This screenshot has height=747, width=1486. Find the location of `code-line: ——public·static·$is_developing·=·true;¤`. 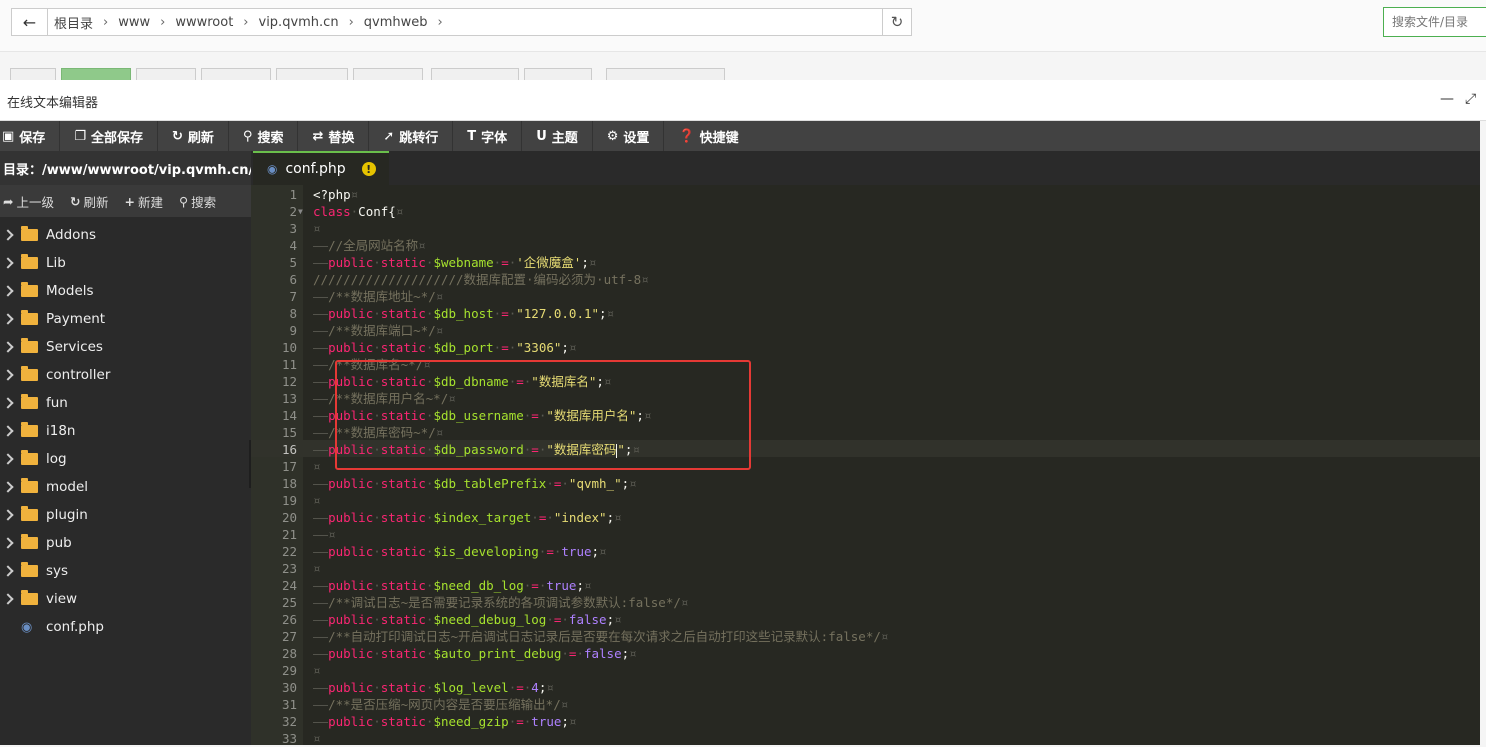

code-line: ——public·static·$is_developing·=·true;¤ is located at coordinates (460, 551).